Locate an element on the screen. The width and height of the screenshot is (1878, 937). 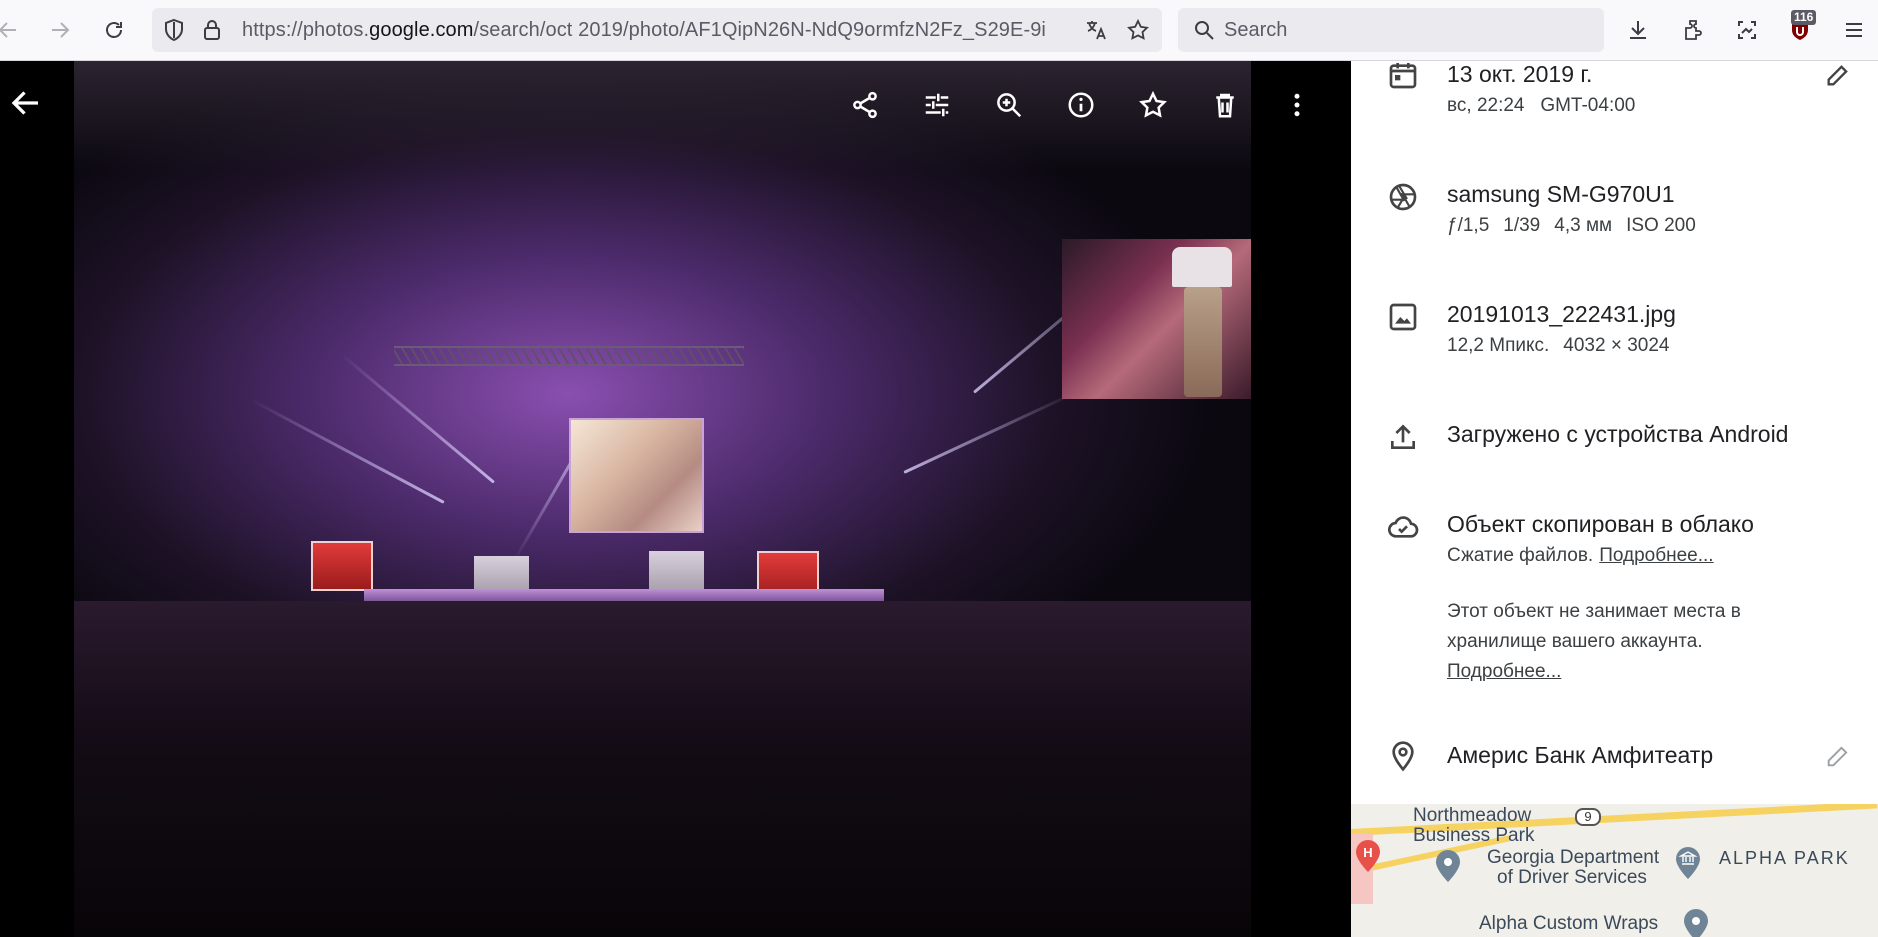
map-route-shield: 9 is located at coordinates (1588, 817).